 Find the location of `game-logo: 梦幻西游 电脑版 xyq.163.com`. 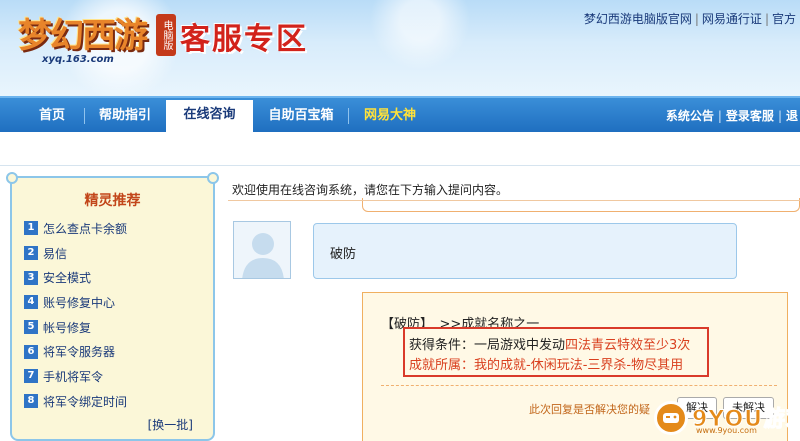

game-logo: 梦幻西游 电脑版 xyq.163.com is located at coordinates (93, 38).